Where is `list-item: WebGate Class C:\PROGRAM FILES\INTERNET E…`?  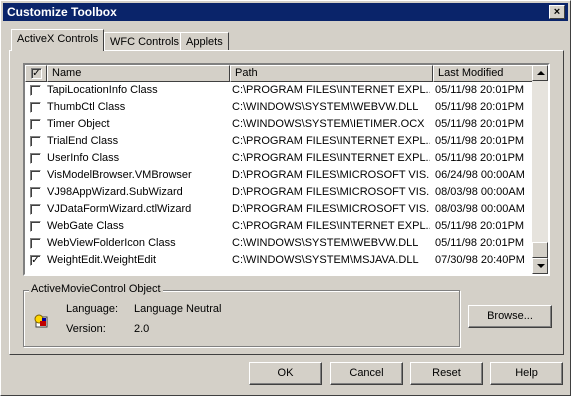
list-item: WebGate Class C:\PROGRAM FILES\INTERNET E… is located at coordinates (278, 226).